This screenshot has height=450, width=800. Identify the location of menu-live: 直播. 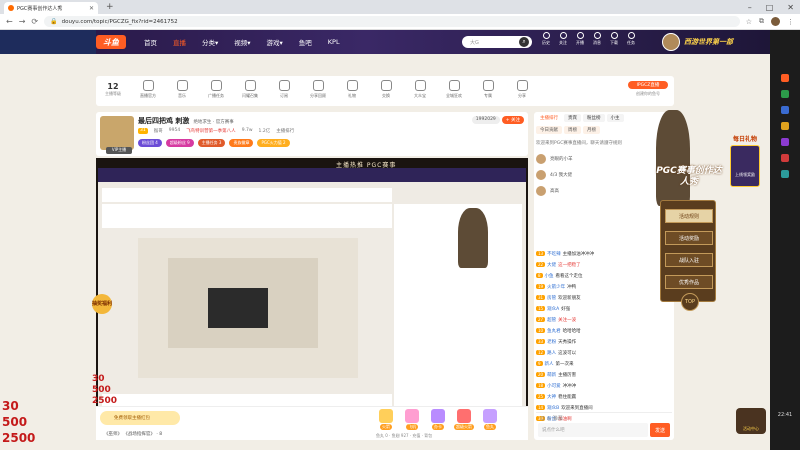
(179, 42).